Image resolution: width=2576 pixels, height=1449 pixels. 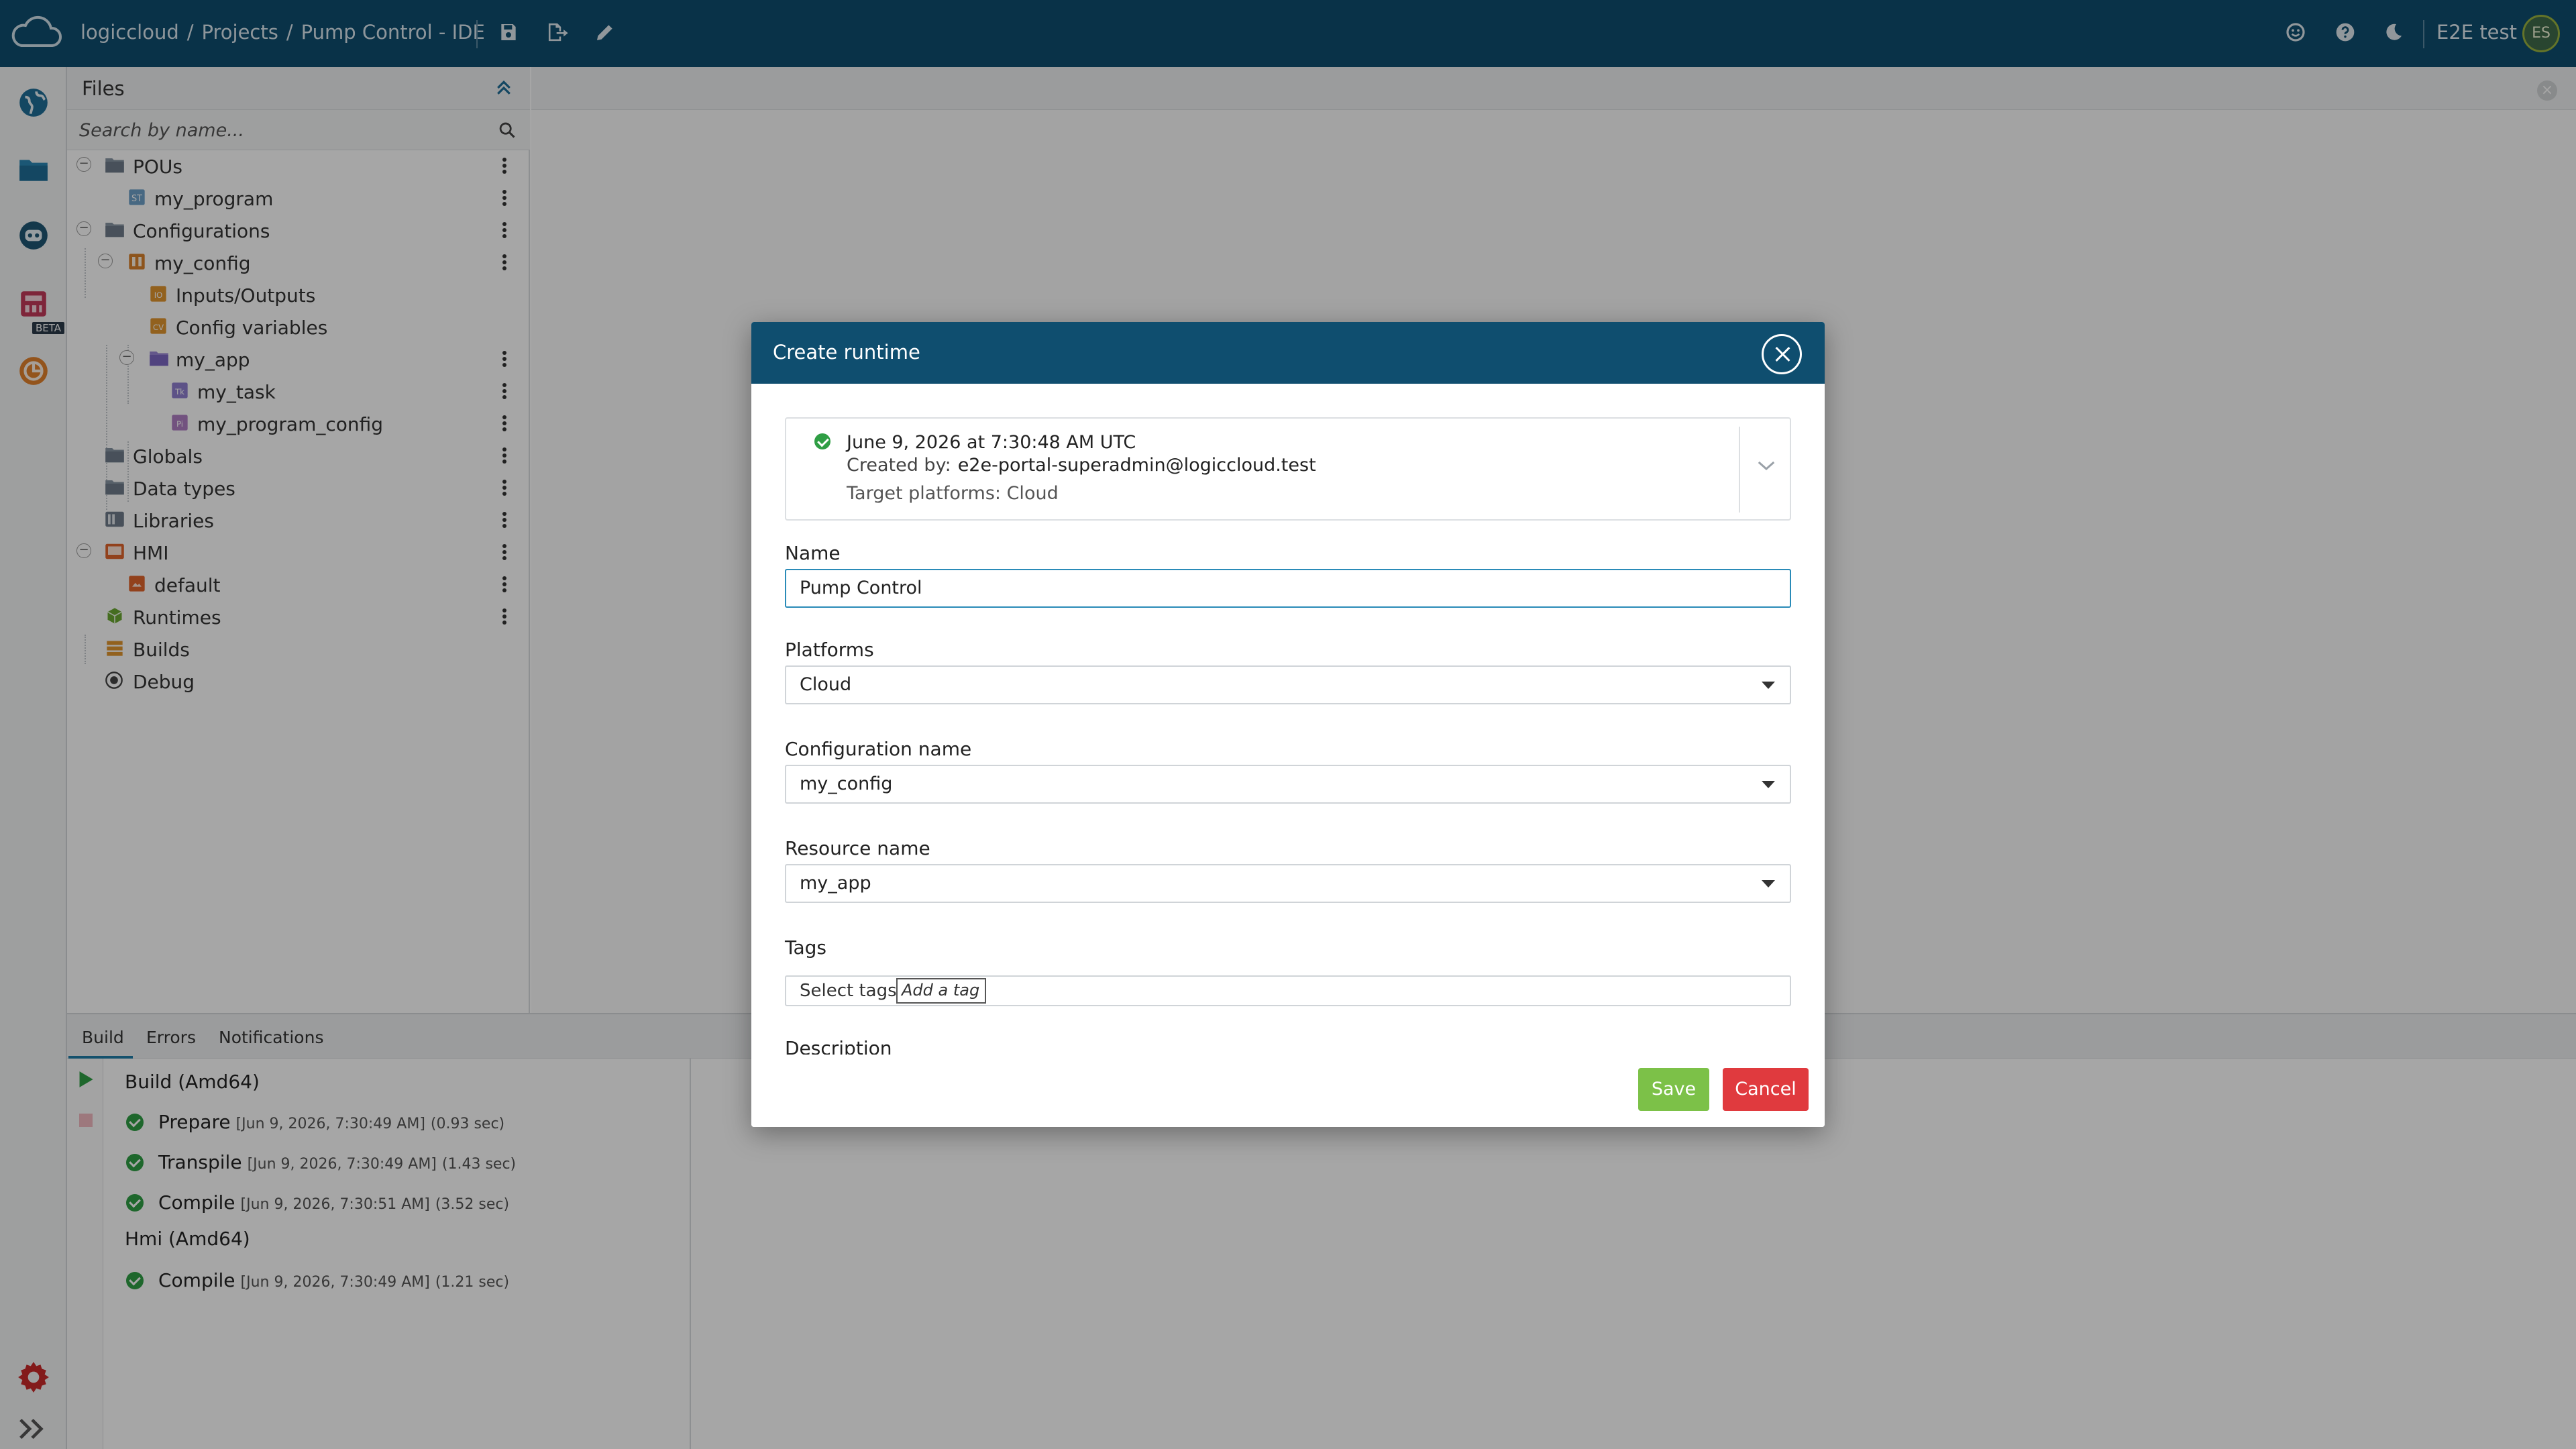 What do you see at coordinates (838, 1046) in the screenshot?
I see `description-label: Description` at bounding box center [838, 1046].